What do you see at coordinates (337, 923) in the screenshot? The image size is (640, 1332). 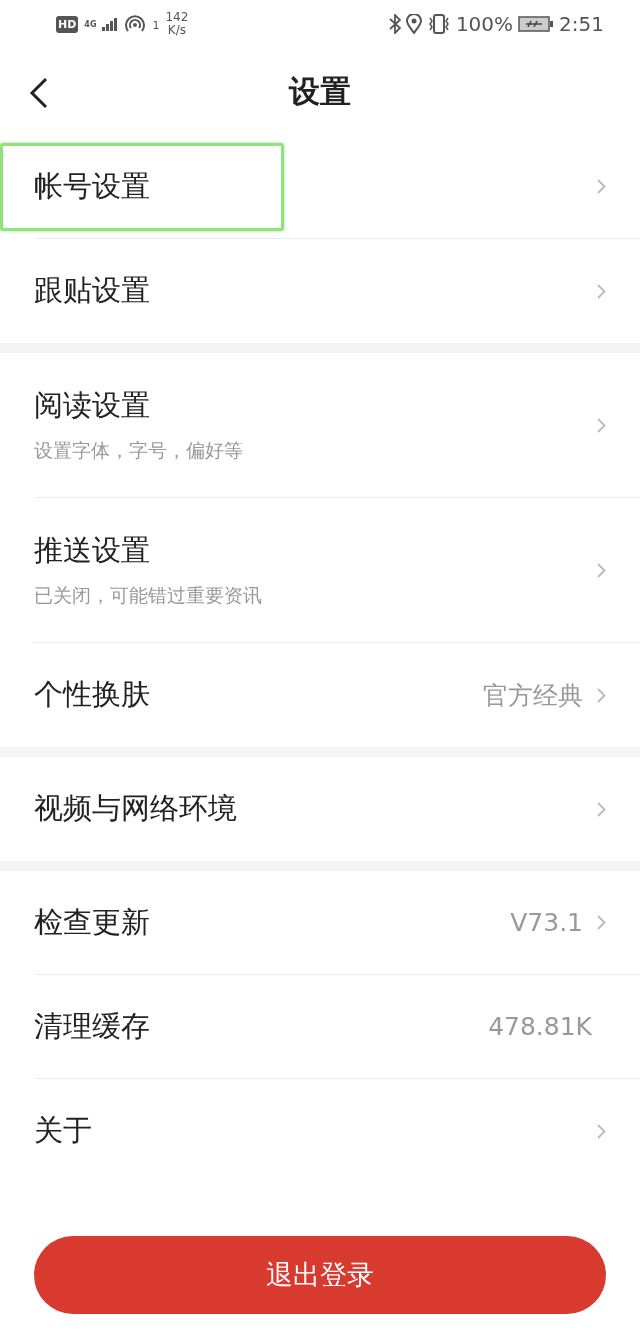 I see `settings-row: 检查更新 V73.1` at bounding box center [337, 923].